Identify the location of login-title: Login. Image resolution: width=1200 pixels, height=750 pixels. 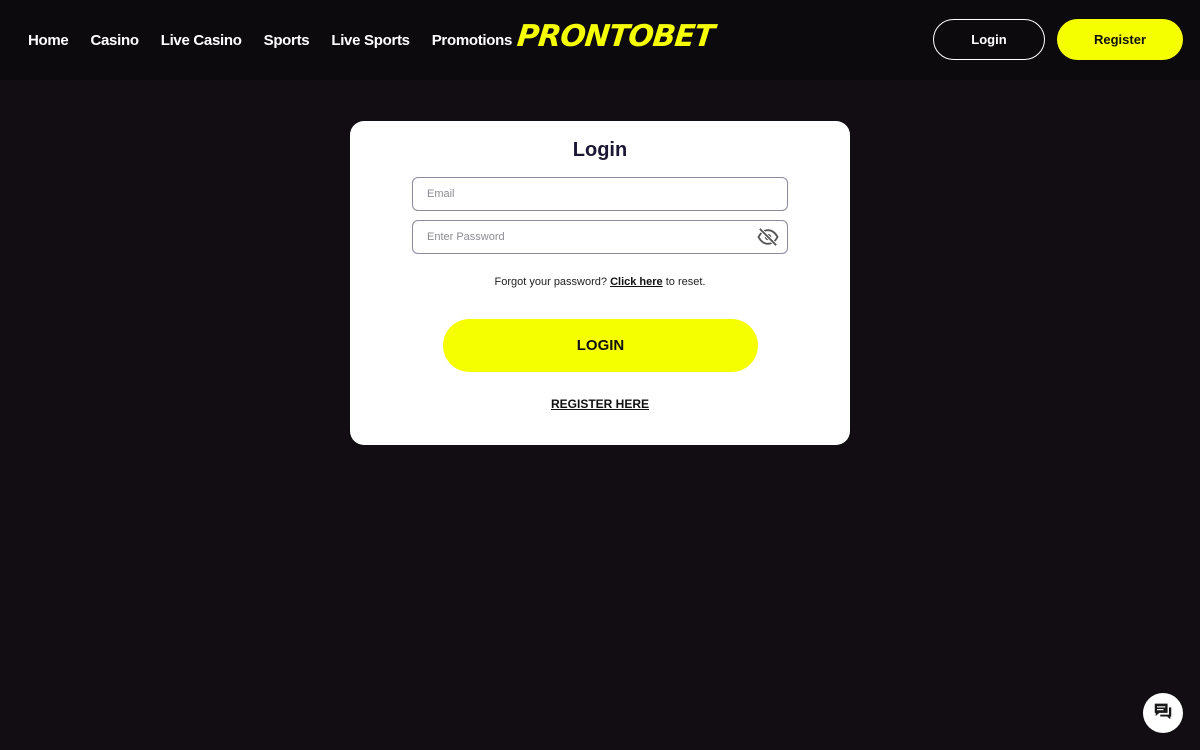
(600, 150).